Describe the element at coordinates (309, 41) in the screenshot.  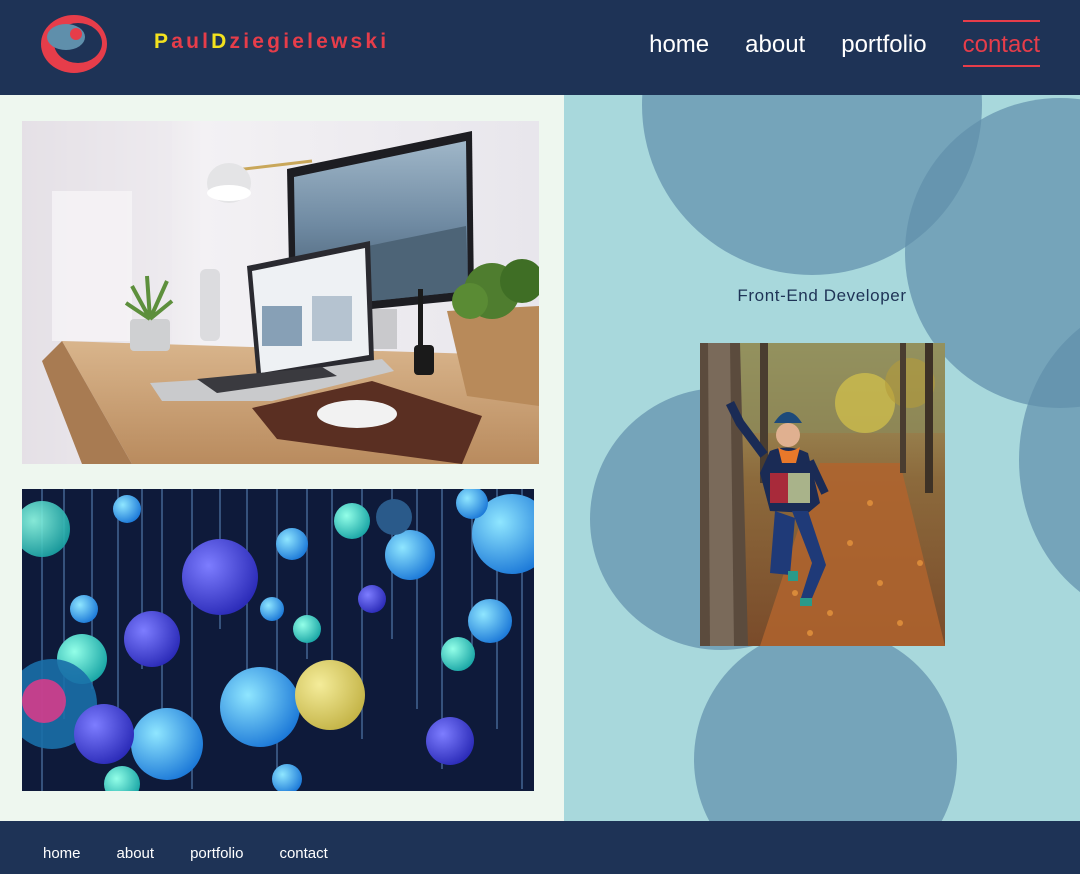
I see `brand-last-rest: ziegielewski` at that location.